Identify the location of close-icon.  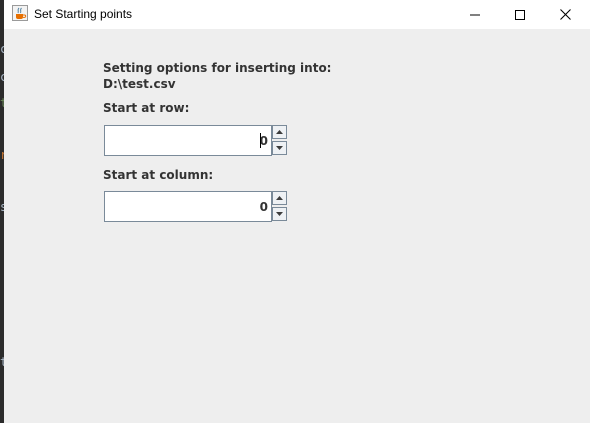
(565, 14).